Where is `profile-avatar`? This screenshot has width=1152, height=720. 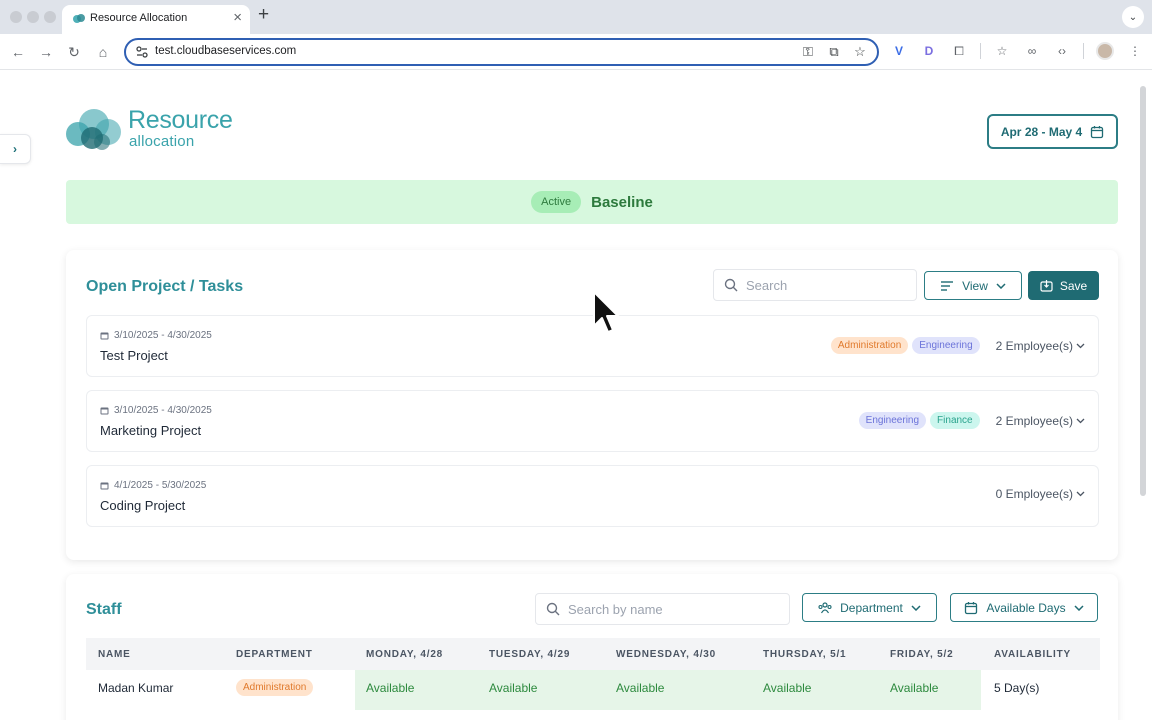
profile-avatar is located at coordinates (1105, 51).